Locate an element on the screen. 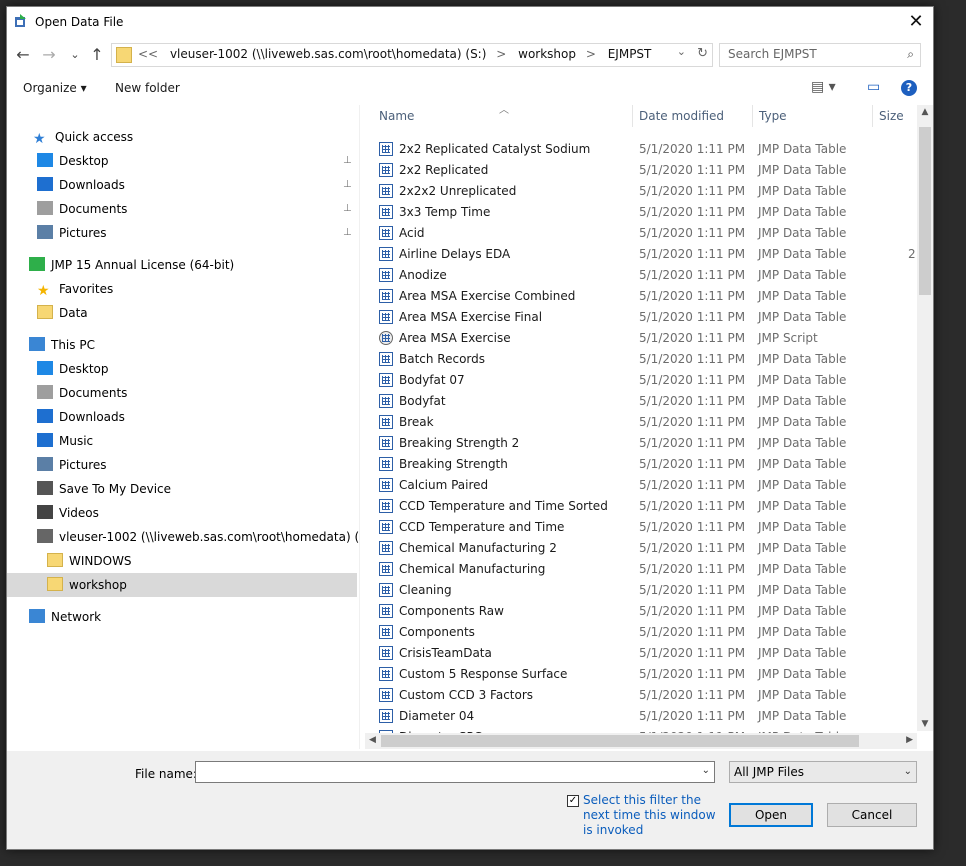 This screenshot has width=966, height=866. horizontal-scroll-thumb is located at coordinates (620, 741).